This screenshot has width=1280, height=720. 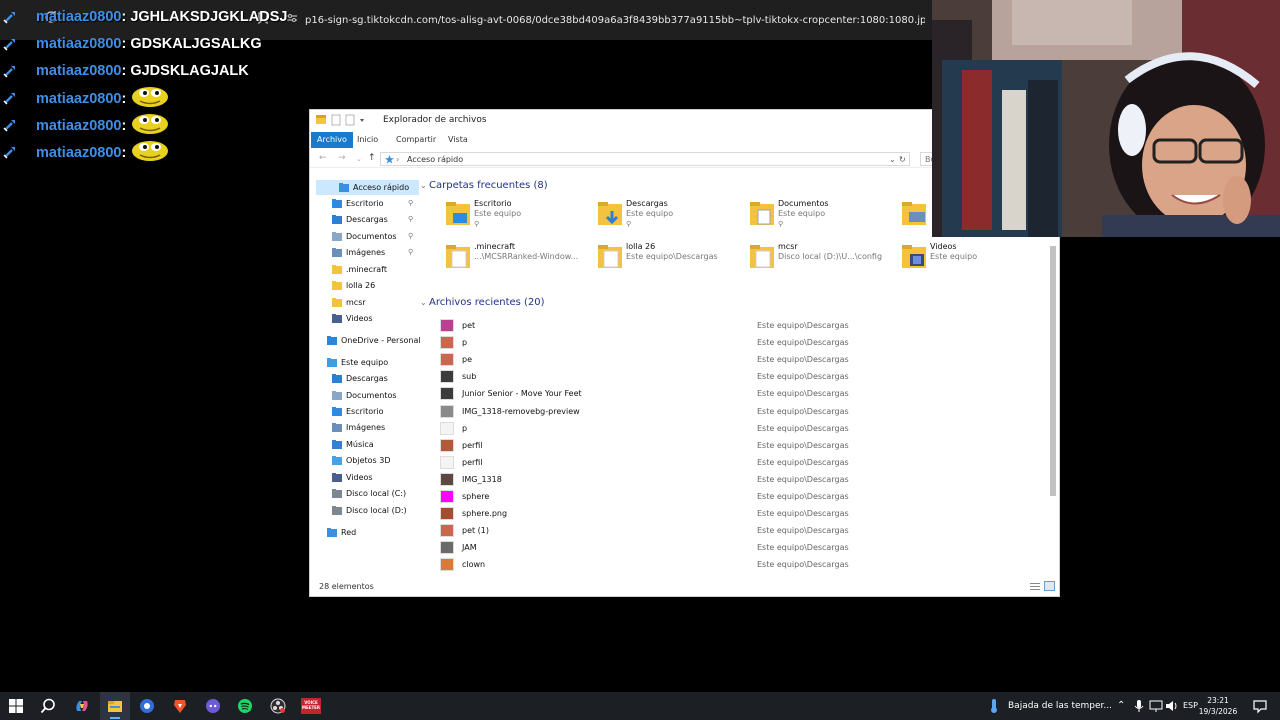 I want to click on nav-item: Red, so click(x=372, y=532).